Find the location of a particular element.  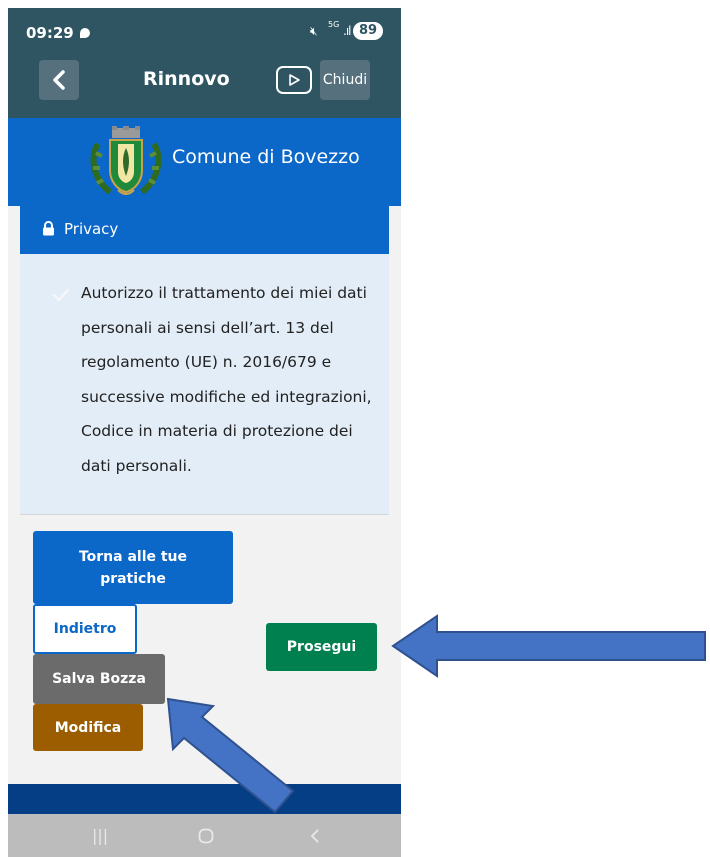

municipality-crest-icon is located at coordinates (126, 160).